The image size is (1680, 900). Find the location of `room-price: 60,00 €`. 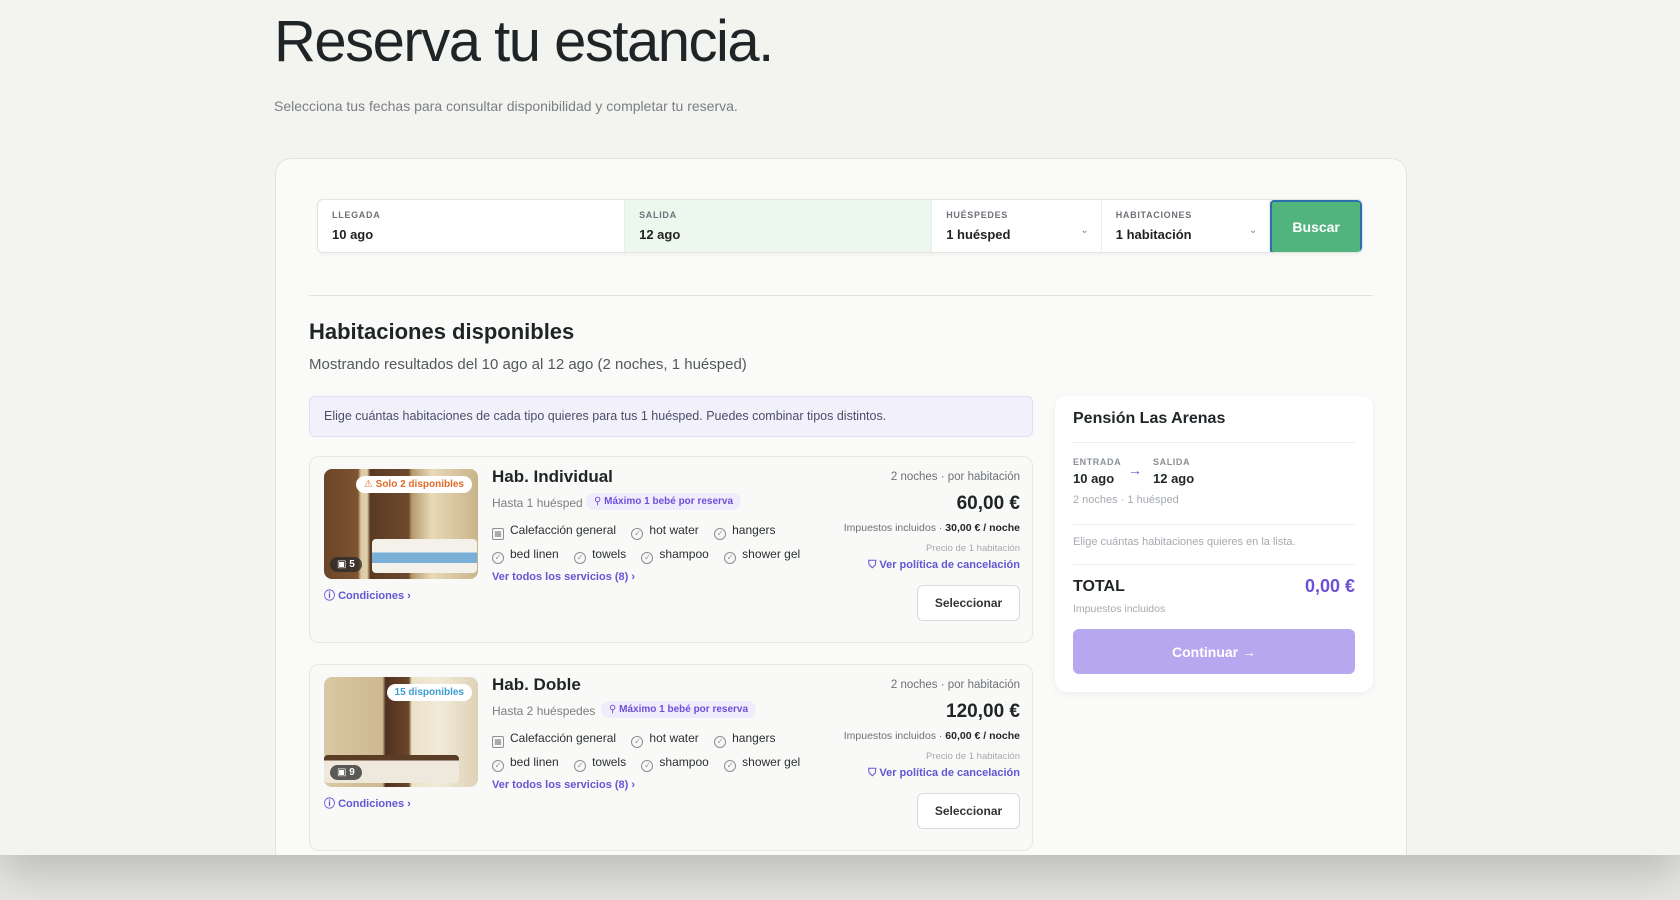

room-price: 60,00 € is located at coordinates (988, 503).